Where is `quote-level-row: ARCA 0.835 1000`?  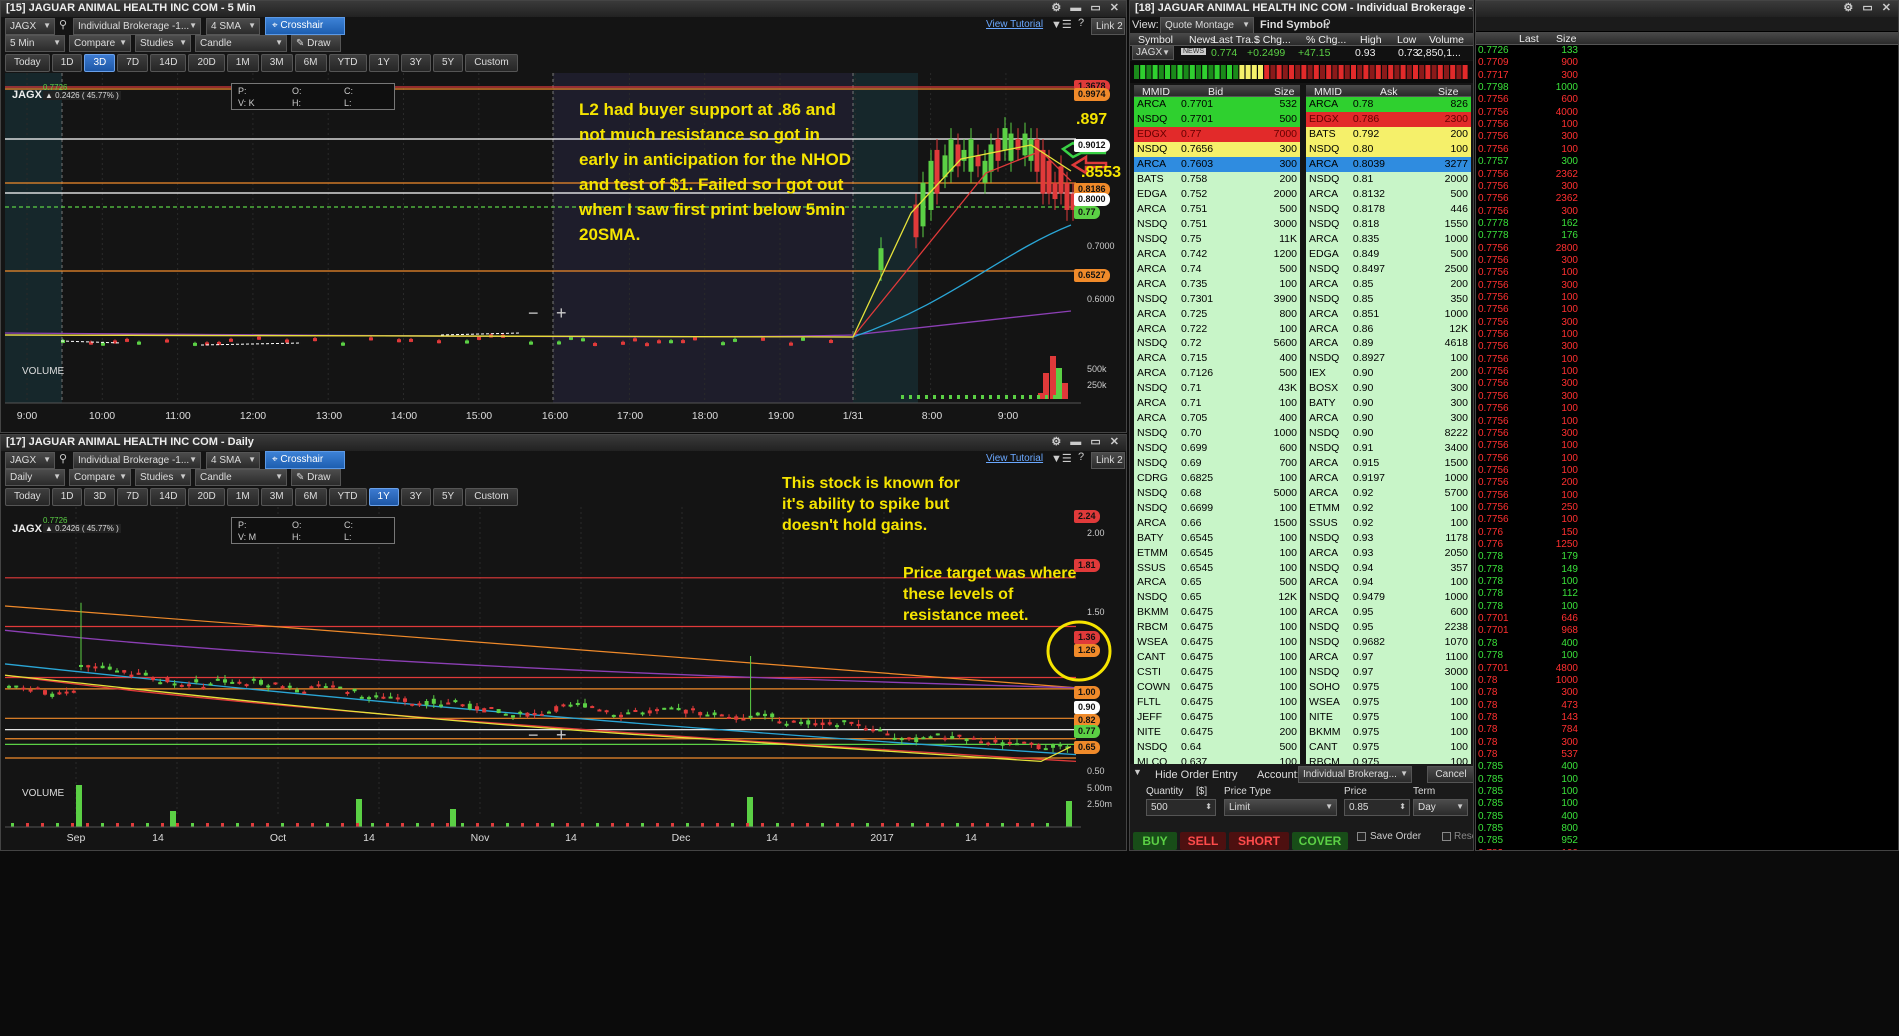
quote-level-row: ARCA 0.835 1000 is located at coordinates (1388, 239).